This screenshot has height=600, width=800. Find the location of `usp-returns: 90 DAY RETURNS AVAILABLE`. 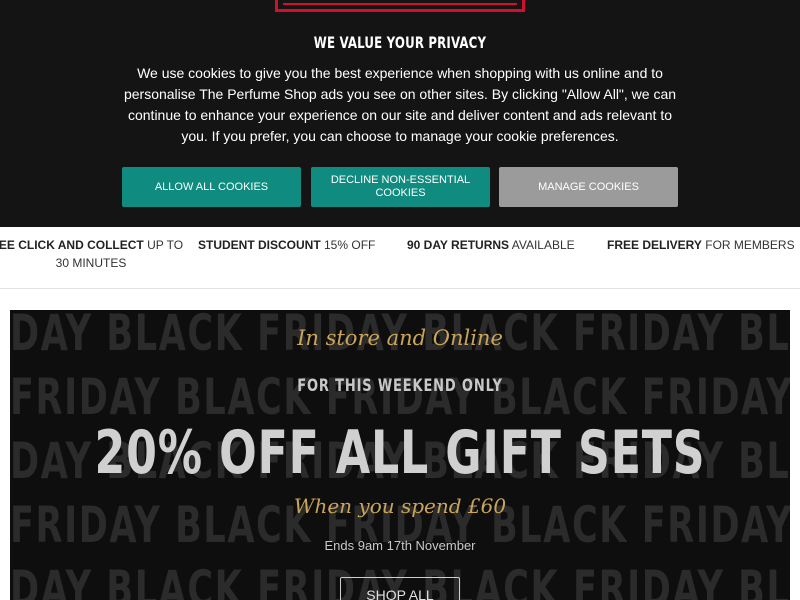

usp-returns: 90 DAY RETURNS AVAILABLE is located at coordinates (491, 245).